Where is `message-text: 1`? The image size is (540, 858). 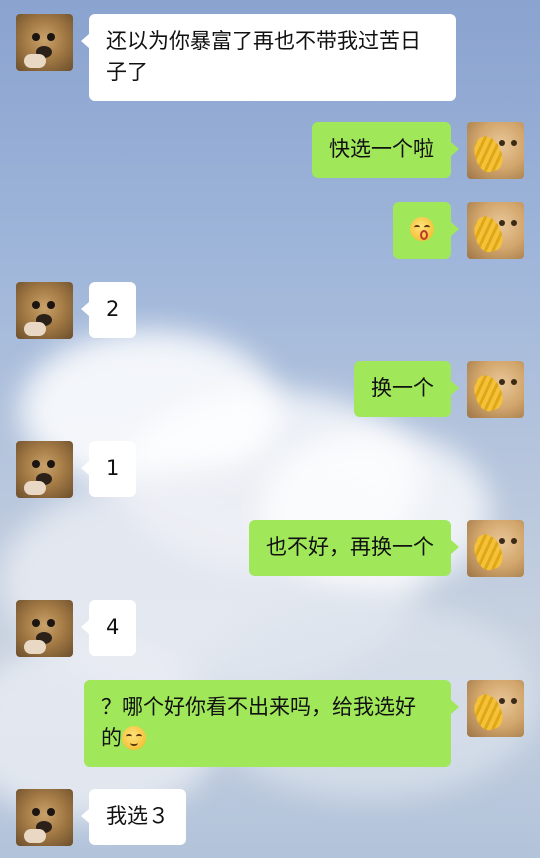 message-text: 1 is located at coordinates (113, 468).